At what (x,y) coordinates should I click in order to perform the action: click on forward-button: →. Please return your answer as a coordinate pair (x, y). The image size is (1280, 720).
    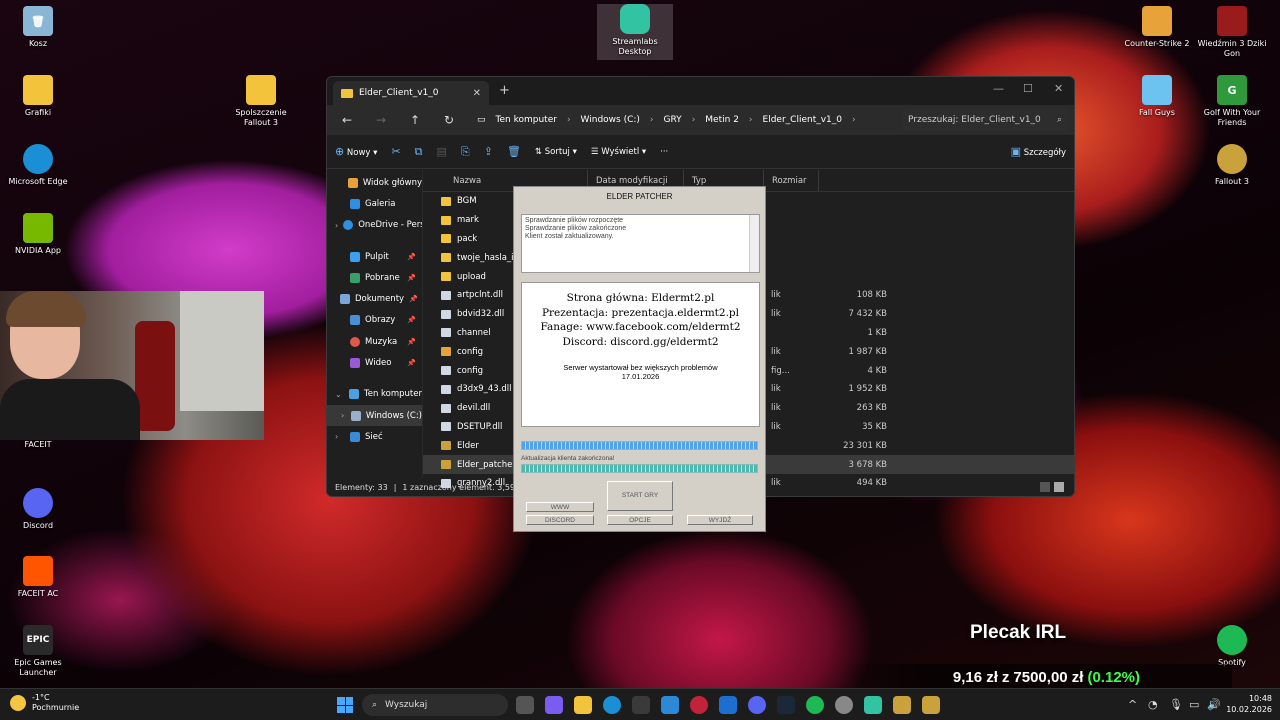
    Looking at the image, I should click on (381, 120).